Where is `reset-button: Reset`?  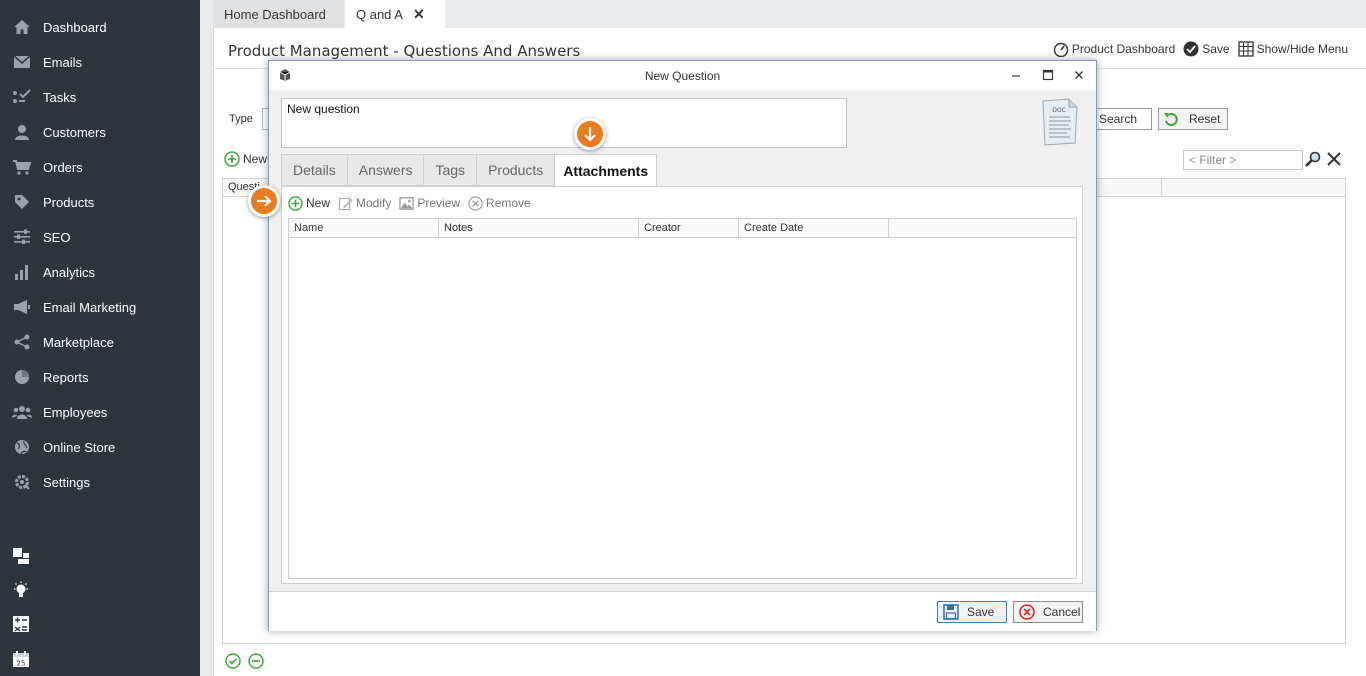
reset-button: Reset is located at coordinates (1193, 119).